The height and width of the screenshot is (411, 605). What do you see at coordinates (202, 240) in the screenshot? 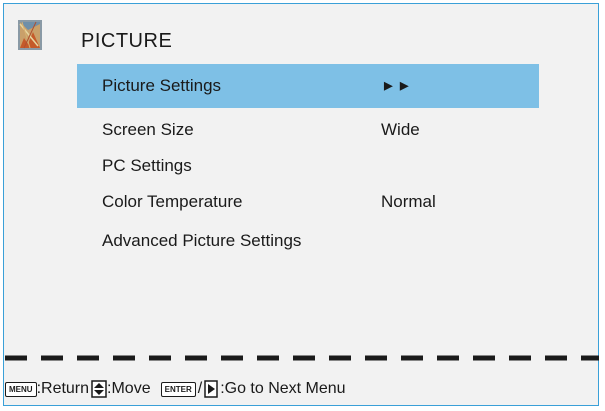
I see `menu-item-label: Advanced Picture Settings` at bounding box center [202, 240].